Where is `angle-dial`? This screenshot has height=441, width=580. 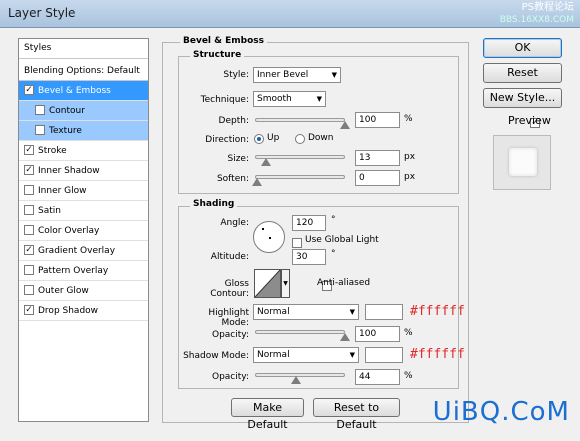 angle-dial is located at coordinates (269, 237).